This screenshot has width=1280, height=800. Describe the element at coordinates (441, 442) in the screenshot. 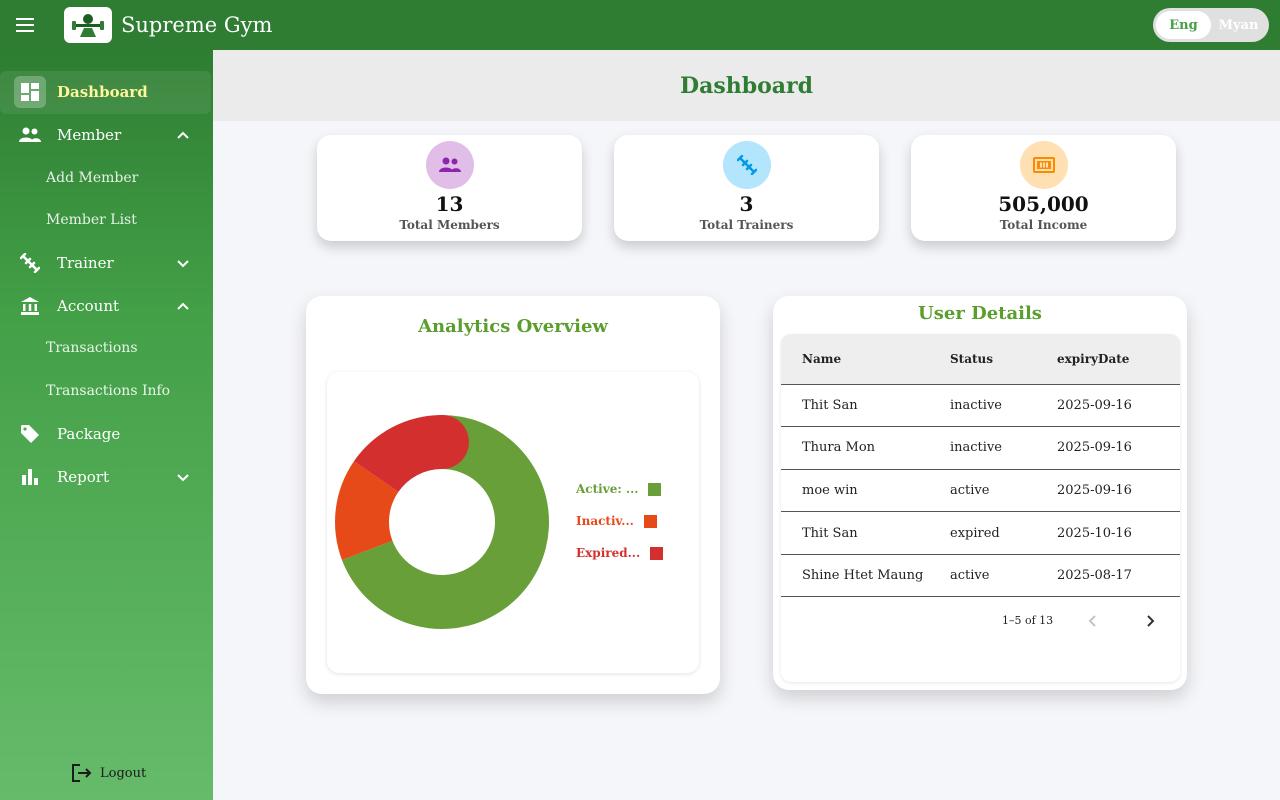

I see `donut-slice-cap` at that location.